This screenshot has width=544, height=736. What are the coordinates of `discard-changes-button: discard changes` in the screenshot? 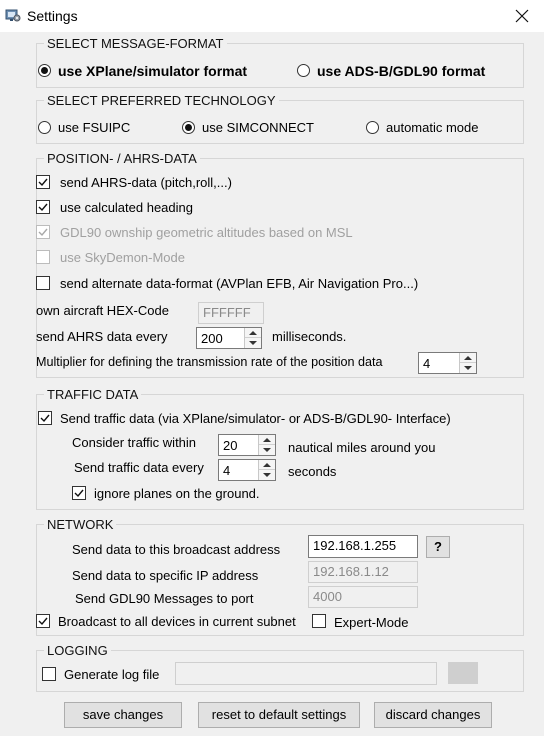 It's located at (433, 715).